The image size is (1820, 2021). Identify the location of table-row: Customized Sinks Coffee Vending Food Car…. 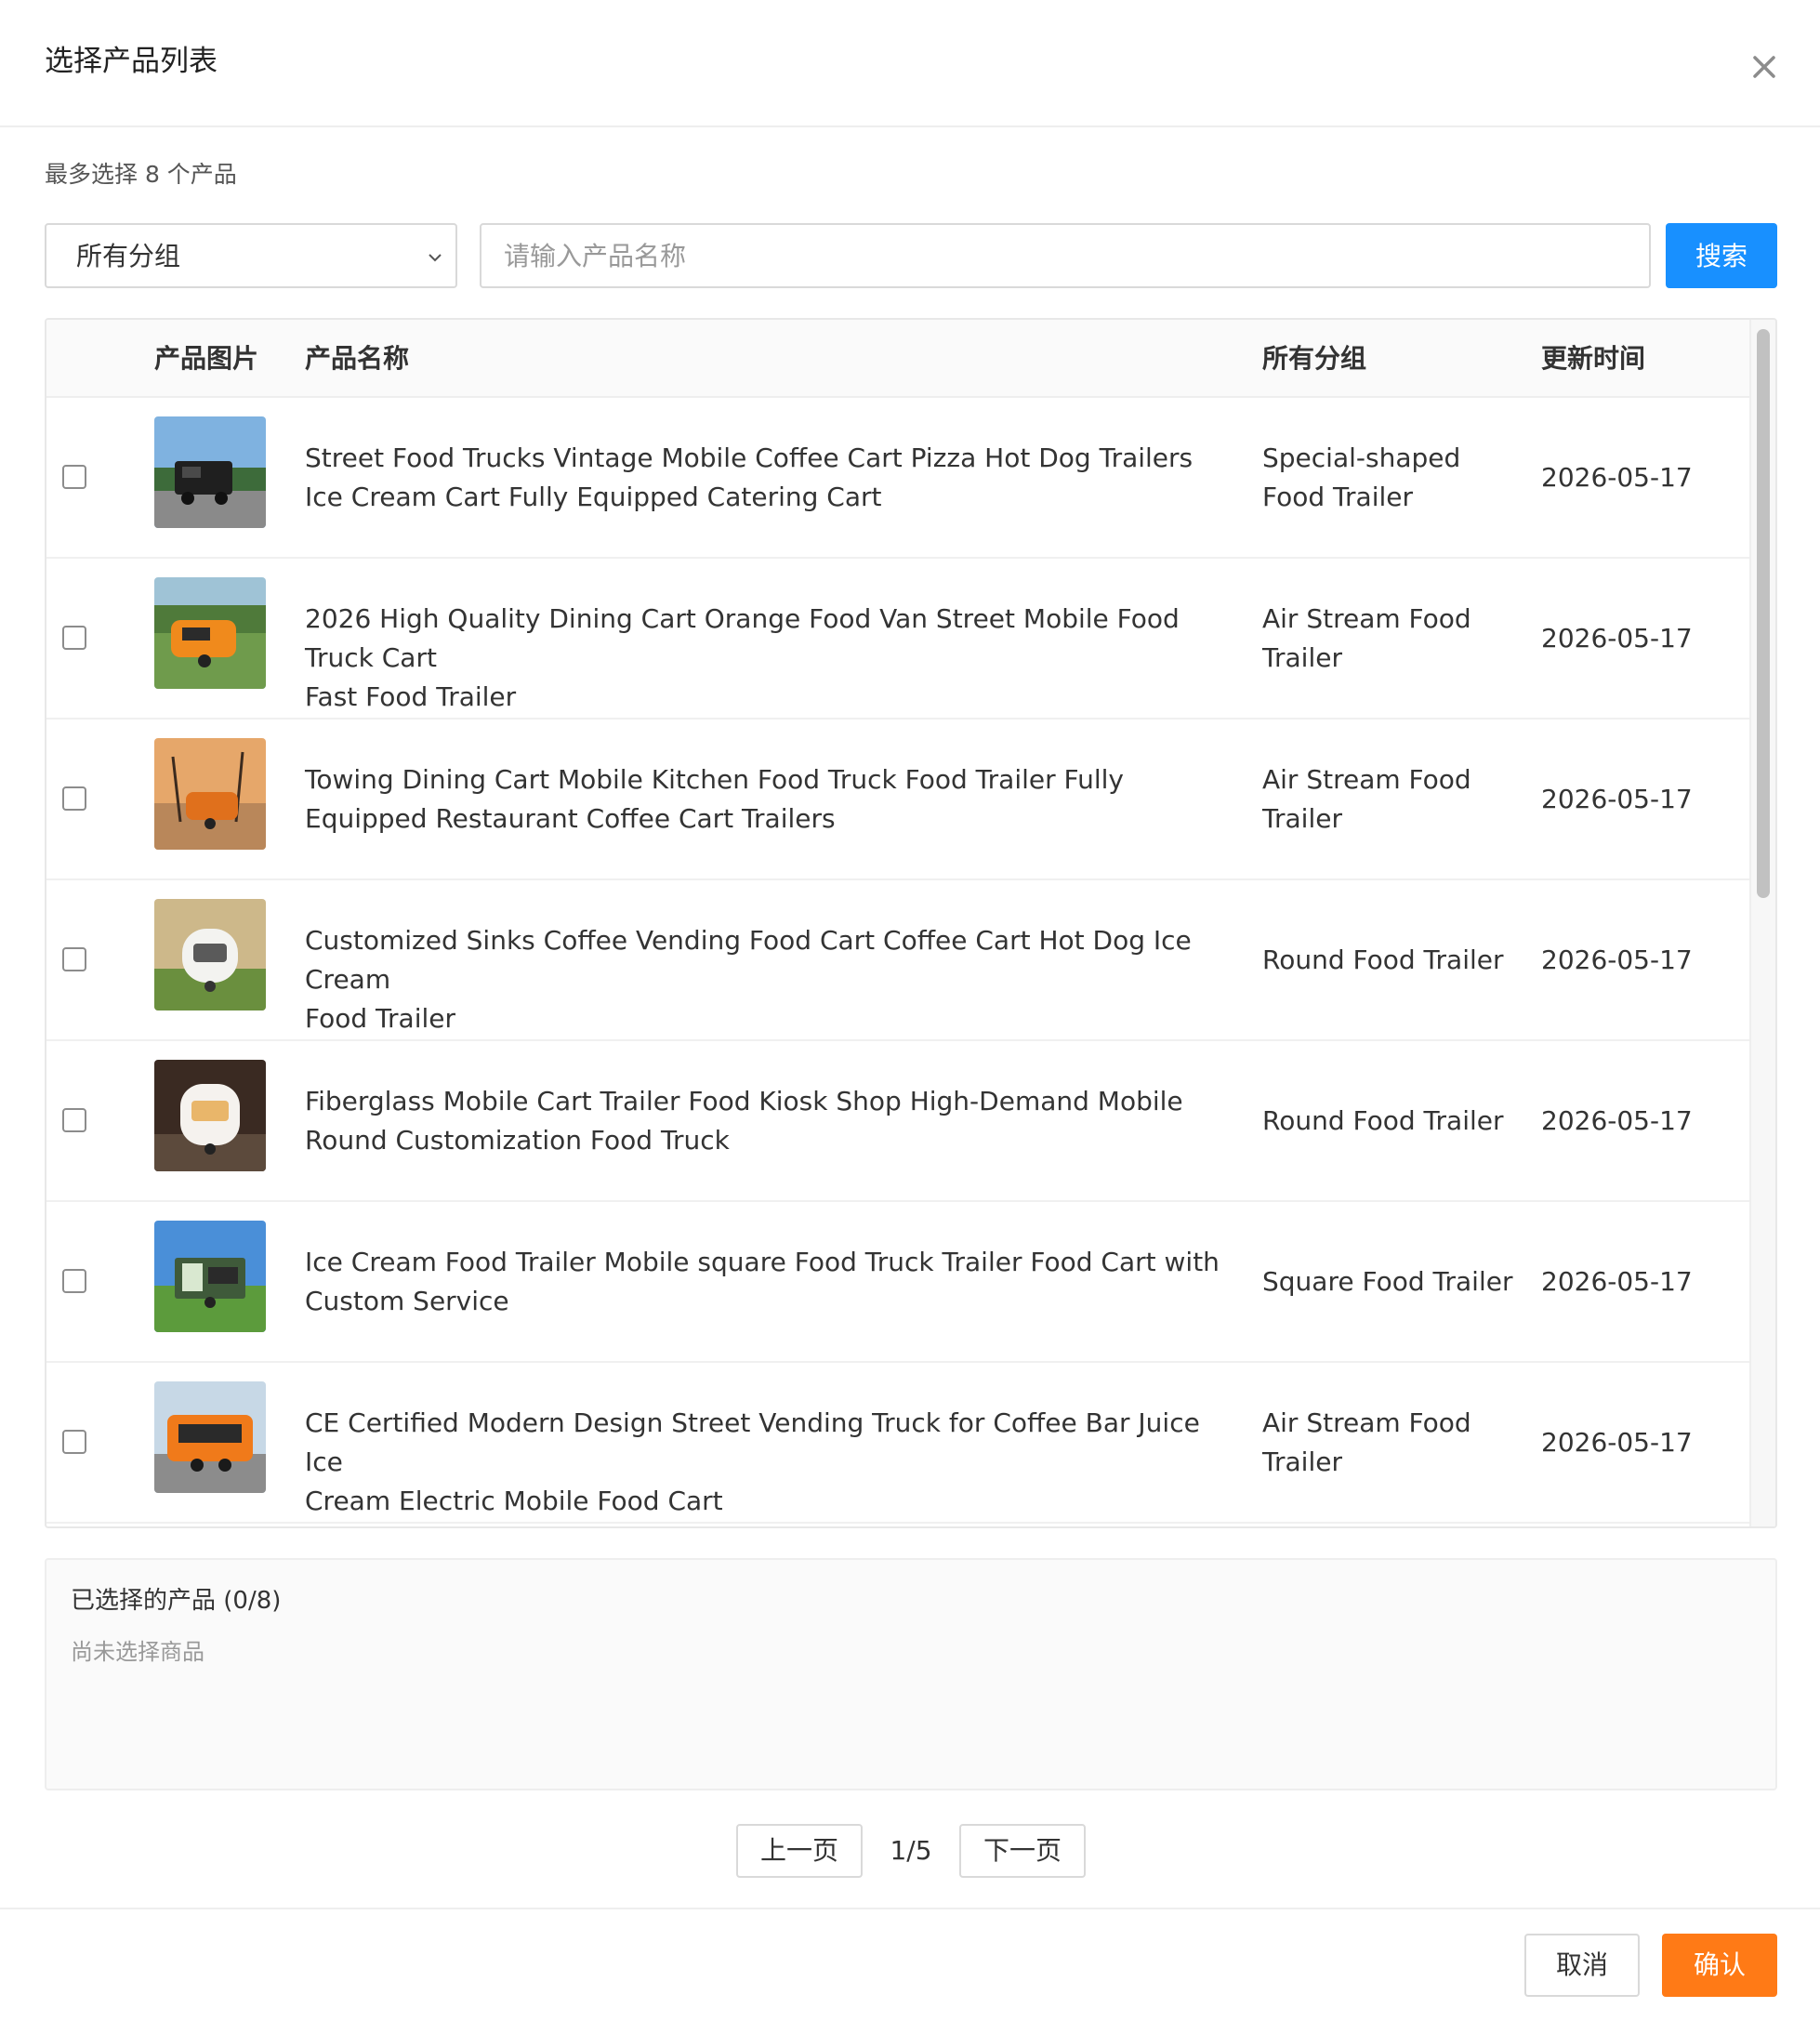
(897, 961).